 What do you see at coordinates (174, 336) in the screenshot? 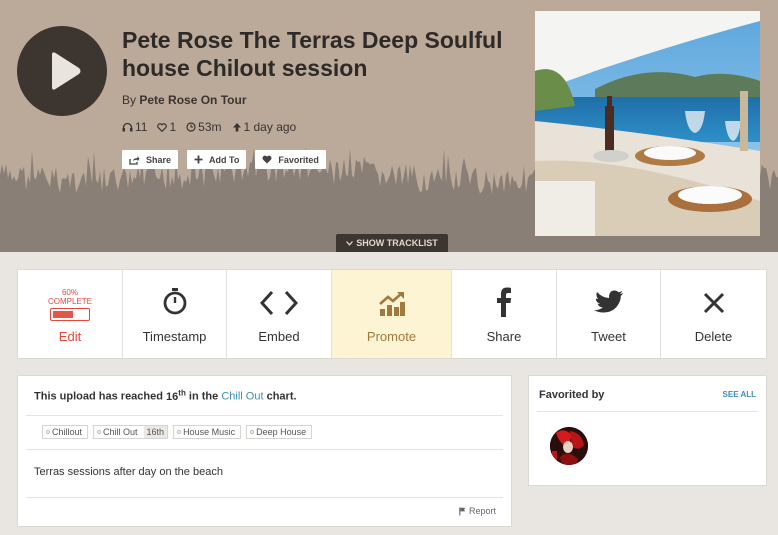
I see `timestamp-label: Timestamp` at bounding box center [174, 336].